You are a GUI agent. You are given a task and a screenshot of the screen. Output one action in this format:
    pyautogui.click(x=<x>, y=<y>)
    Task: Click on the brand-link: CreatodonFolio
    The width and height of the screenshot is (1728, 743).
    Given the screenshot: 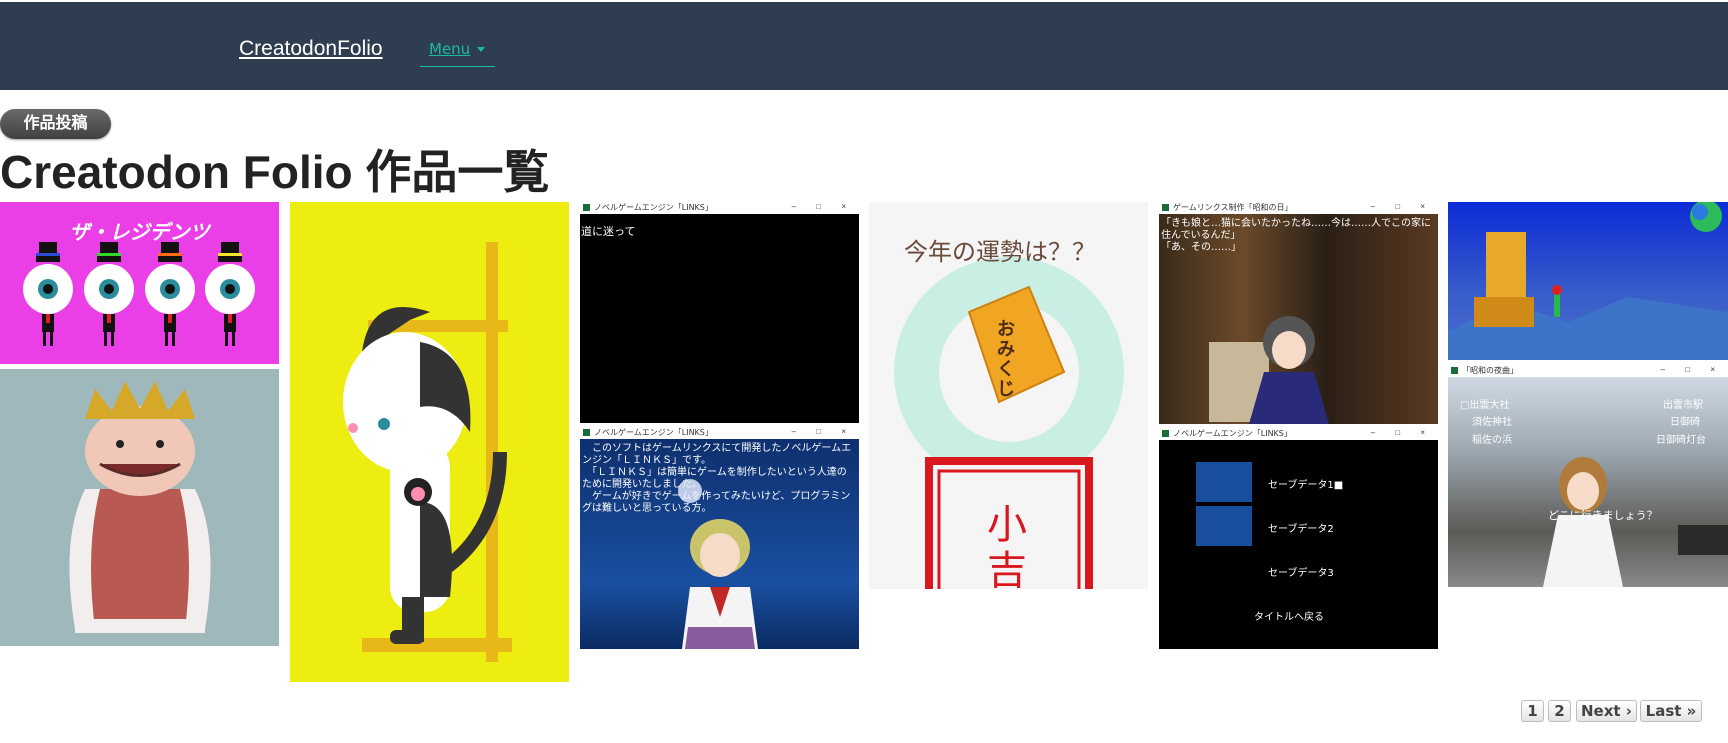 What is the action you would take?
    pyautogui.click(x=311, y=49)
    